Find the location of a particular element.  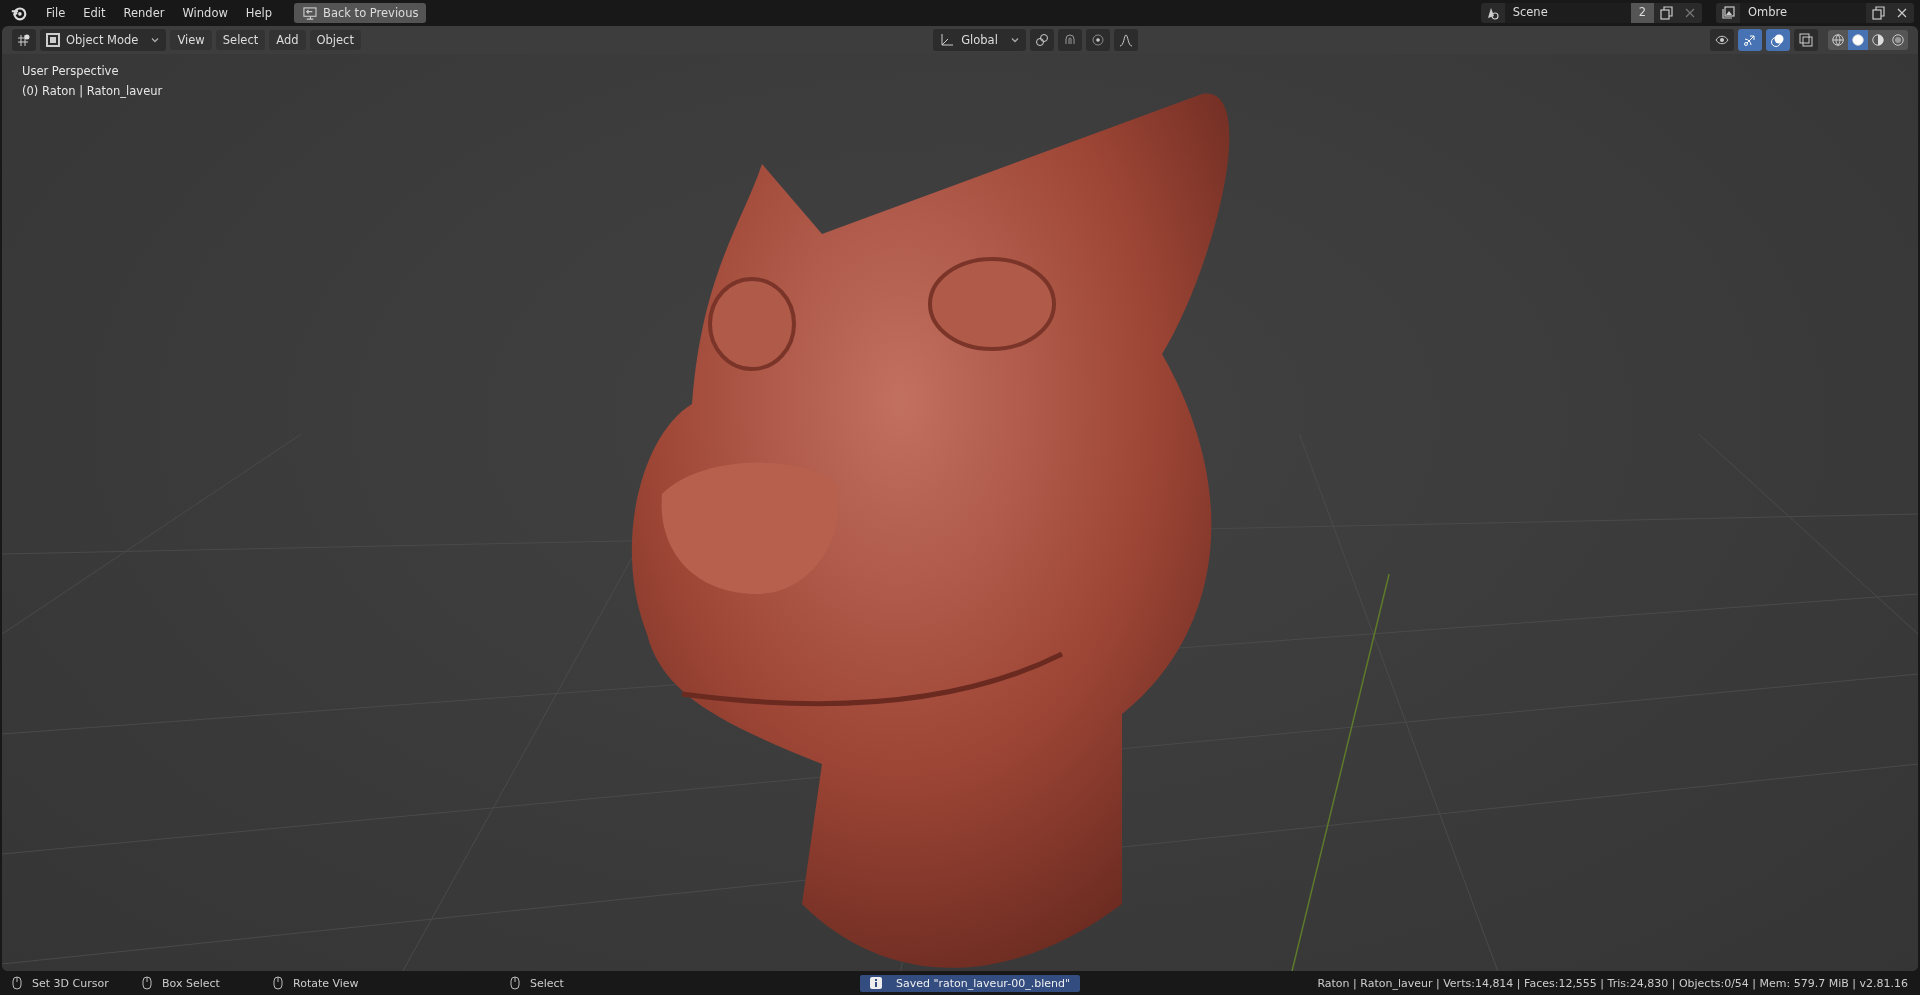

pivot-point-icon is located at coordinates (1041, 40).